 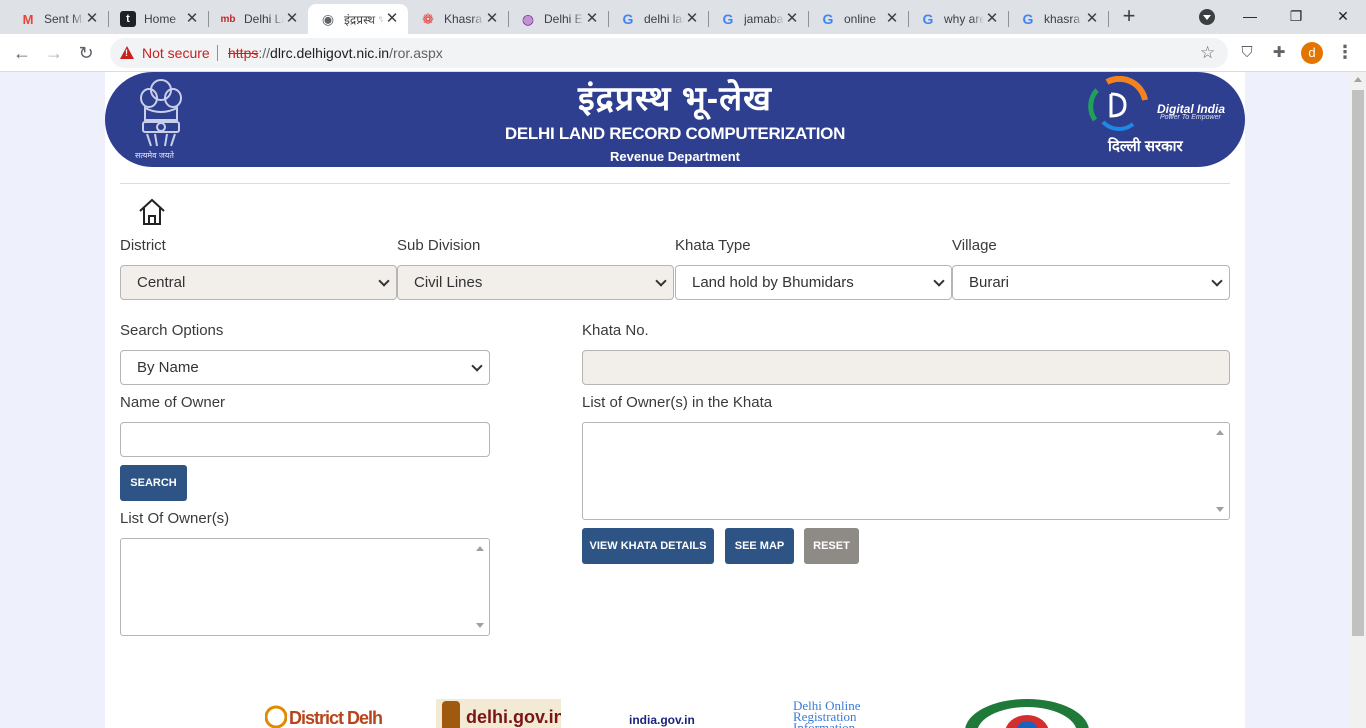 I want to click on tab-active-dlrc: ◉ इंद्रप्रस्थ भू-लेख ✕, so click(x=358, y=19).